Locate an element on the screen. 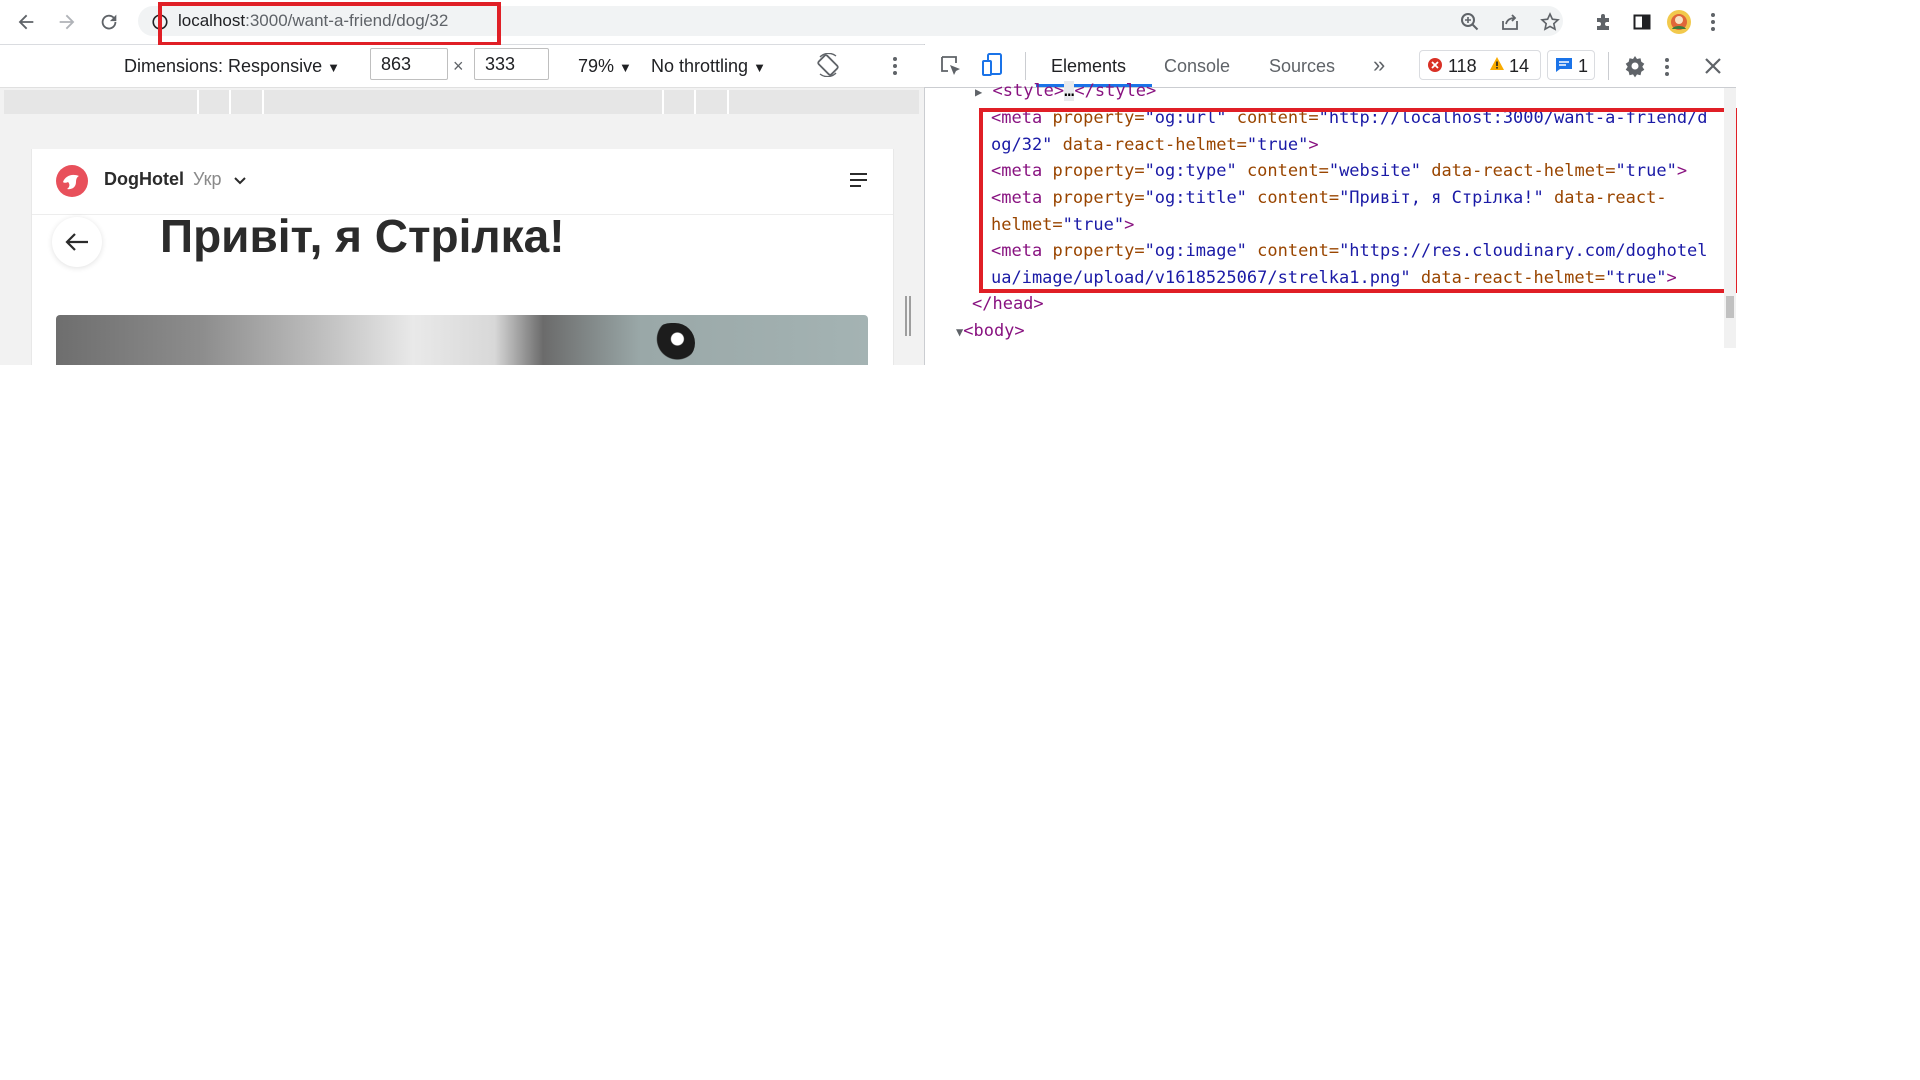 This screenshot has height=1080, width=1920. dimensions-label: Dimensions: Responsive is located at coordinates (223, 66).